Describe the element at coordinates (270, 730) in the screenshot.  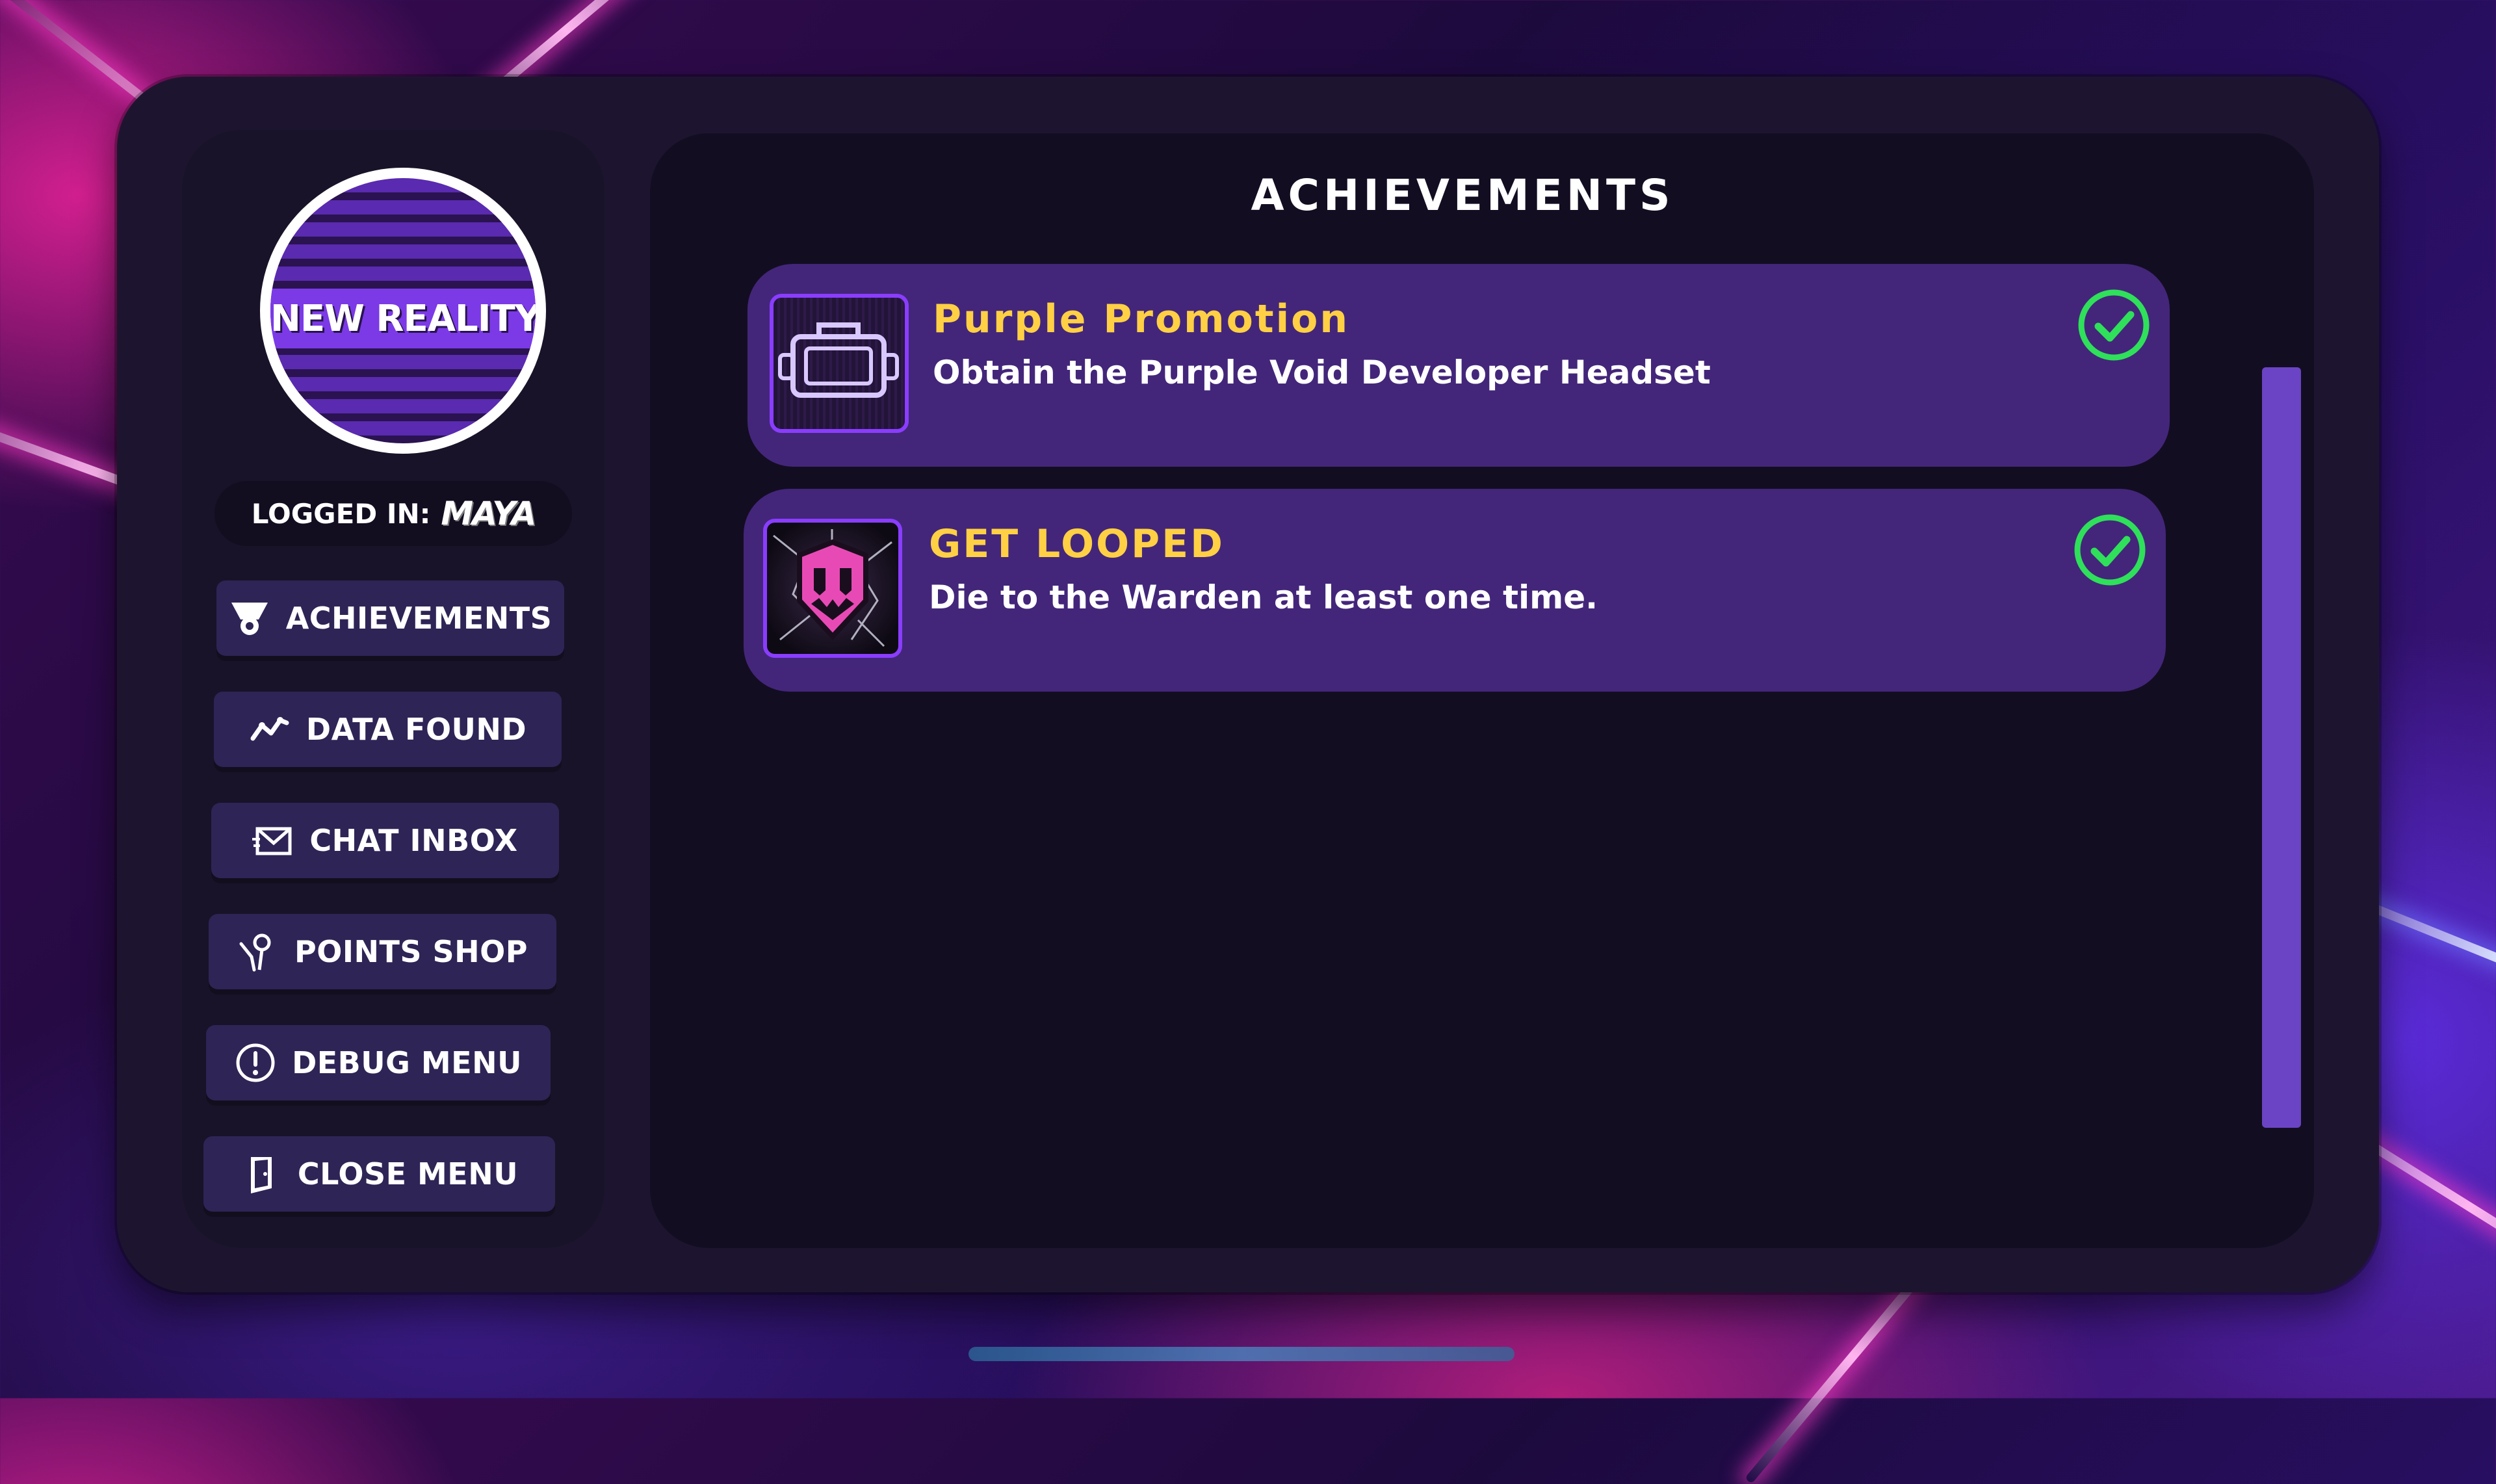
I see `trend-line-icon` at that location.